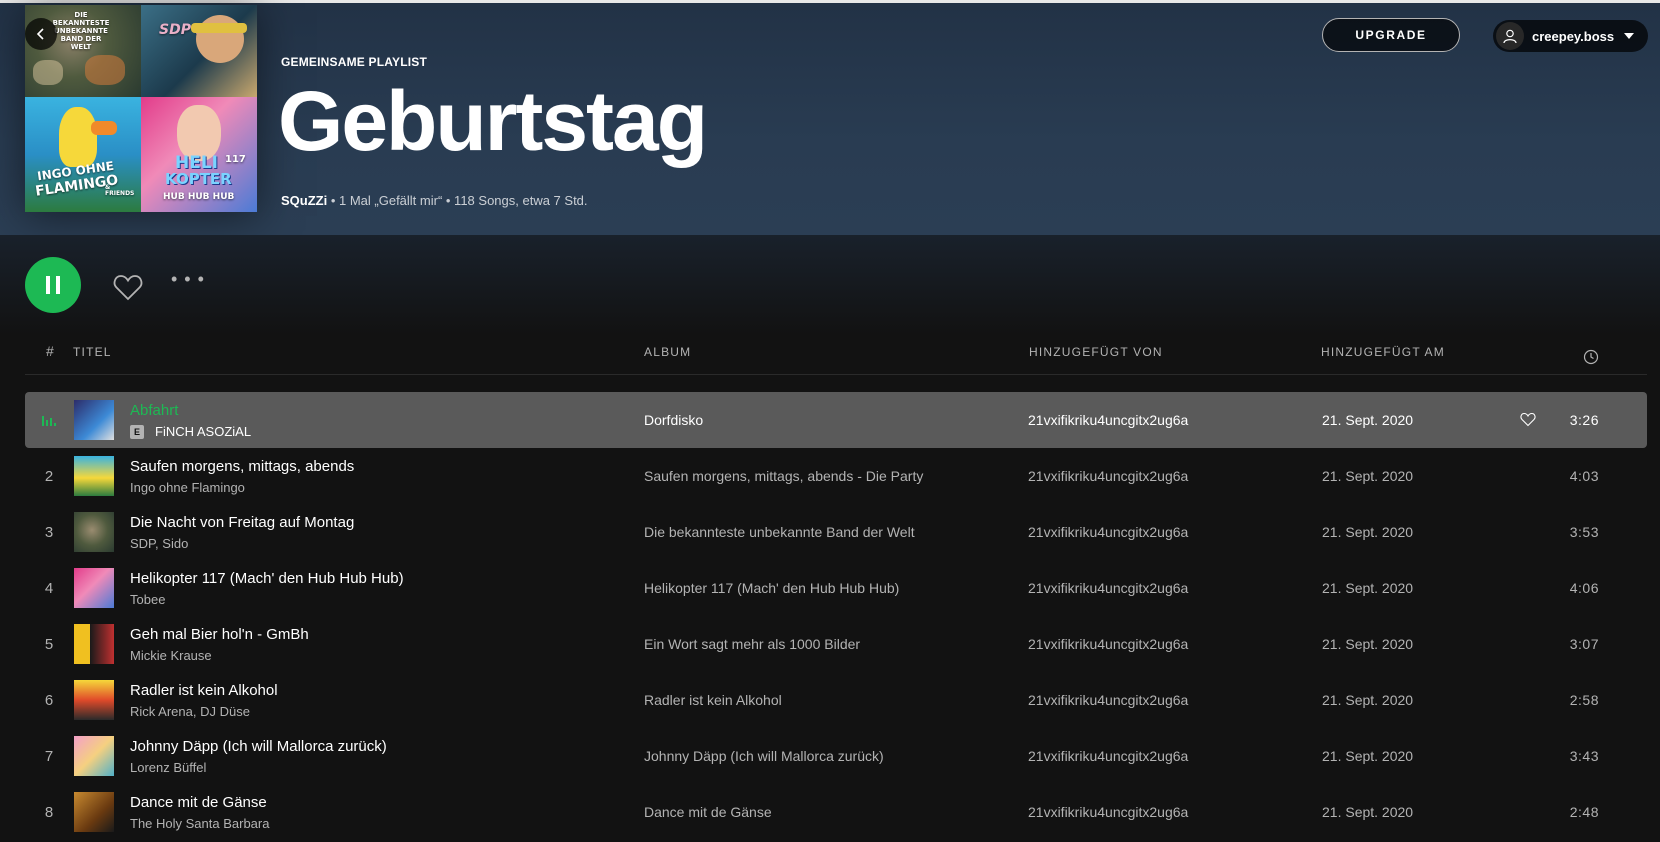  What do you see at coordinates (1591, 357) in the screenshot?
I see `clock-icon` at bounding box center [1591, 357].